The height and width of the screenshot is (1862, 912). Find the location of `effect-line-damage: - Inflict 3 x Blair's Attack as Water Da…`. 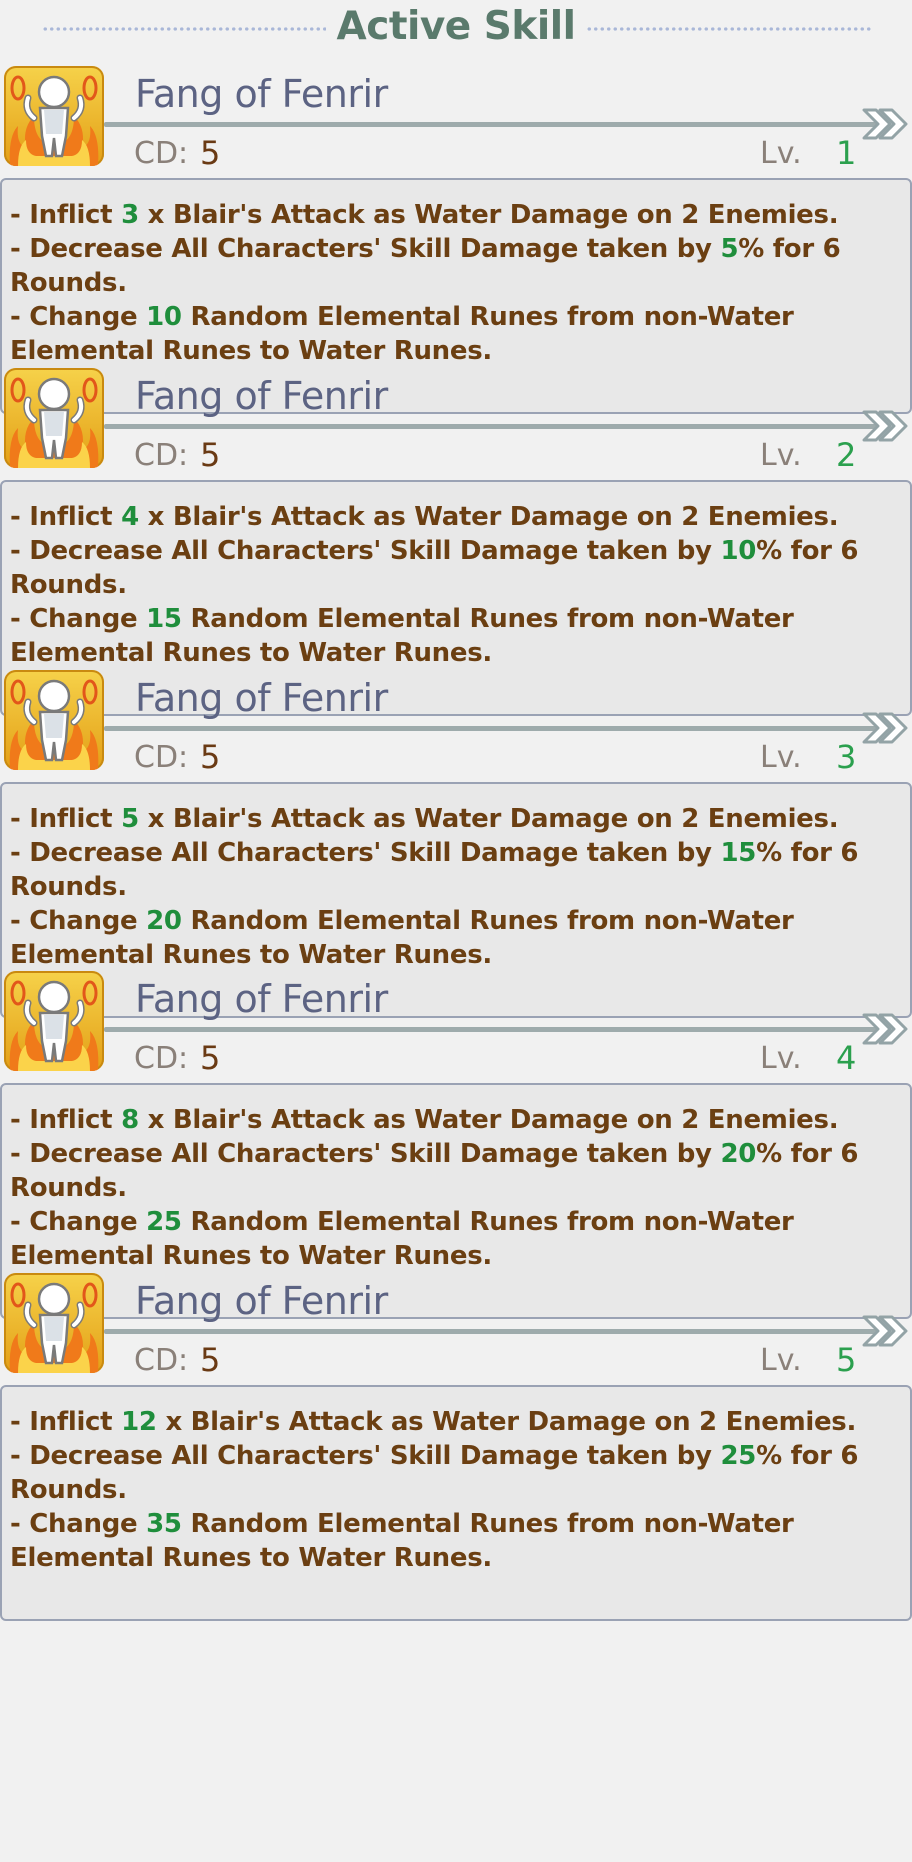

effect-line-damage: - Inflict 3 x Blair's Attack as Water Da… is located at coordinates (424, 215).